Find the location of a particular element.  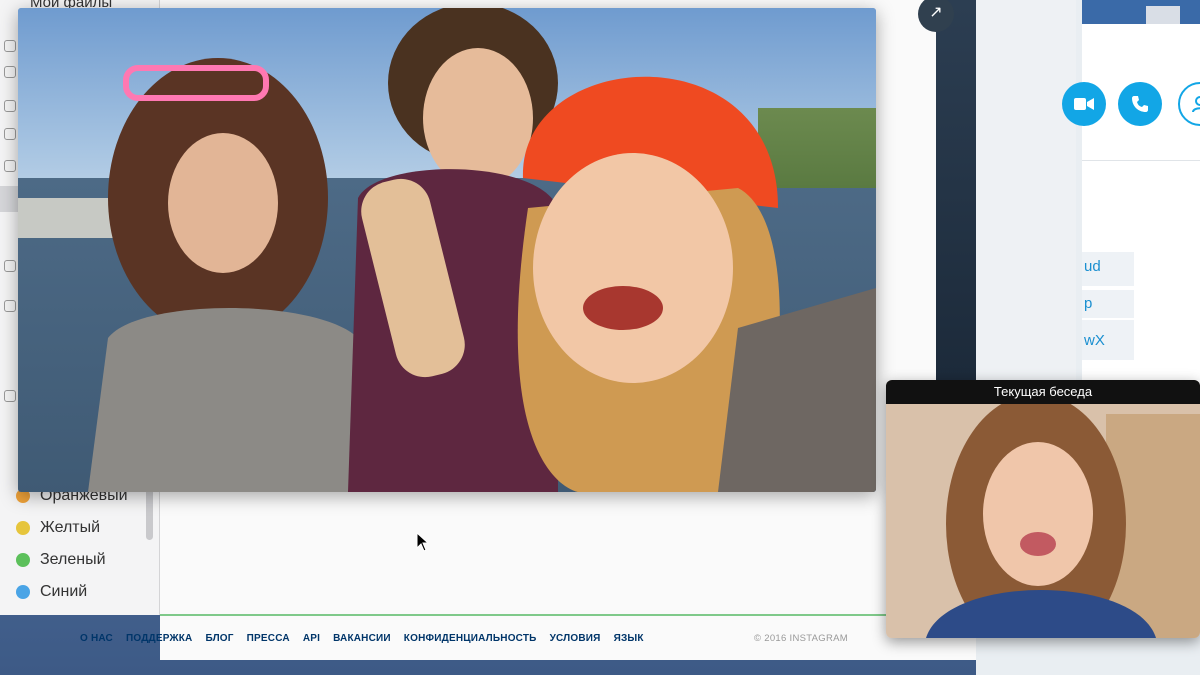

sidebar-tag-icon is located at coordinates (10, 396).